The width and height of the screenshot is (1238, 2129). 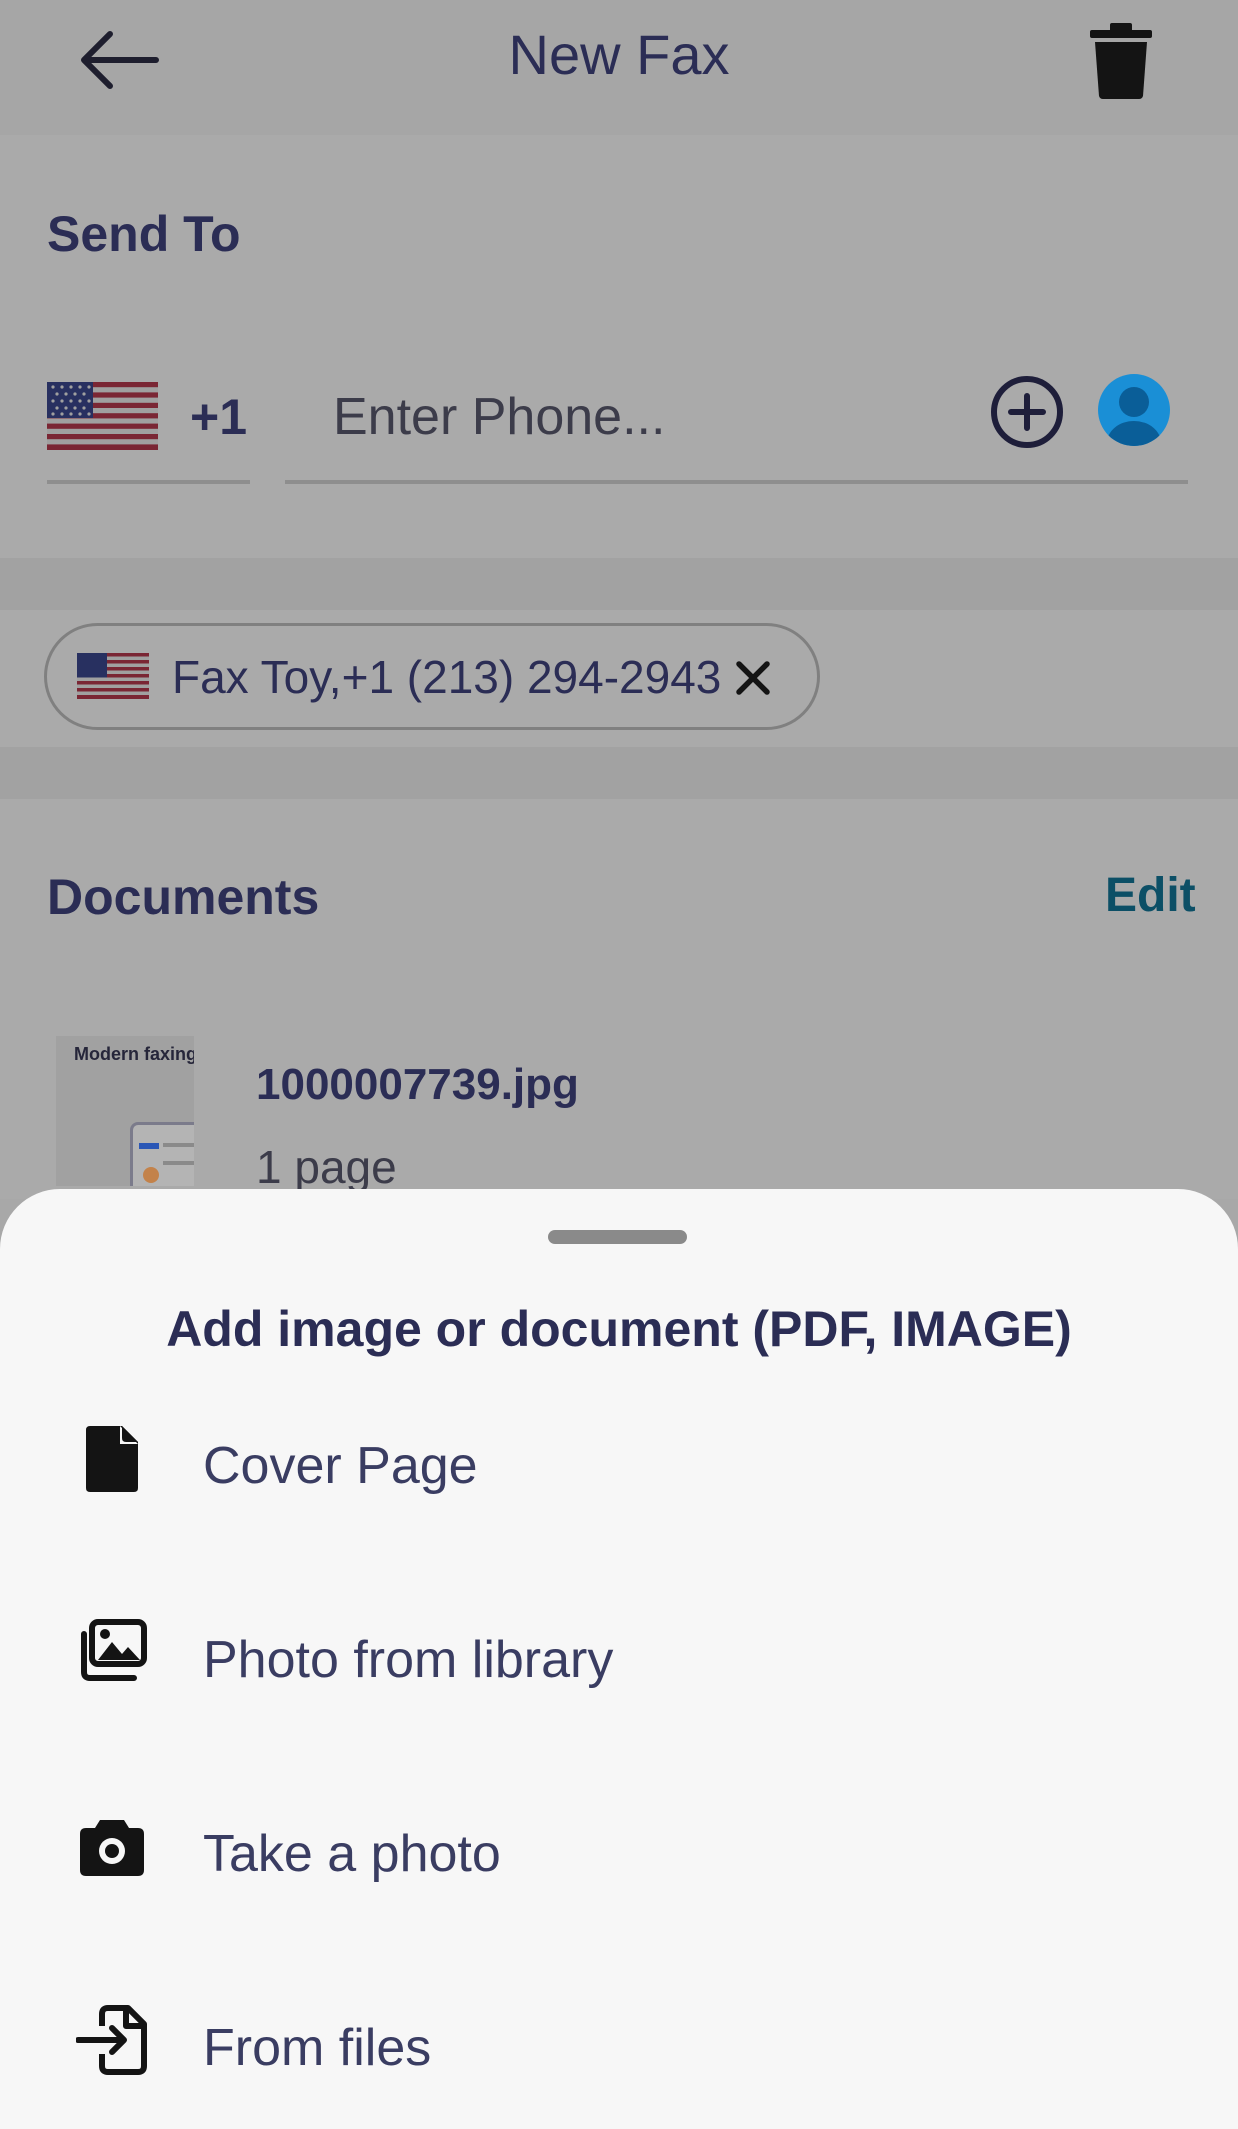 What do you see at coordinates (149, 1146) in the screenshot?
I see `thumbnail-bar` at bounding box center [149, 1146].